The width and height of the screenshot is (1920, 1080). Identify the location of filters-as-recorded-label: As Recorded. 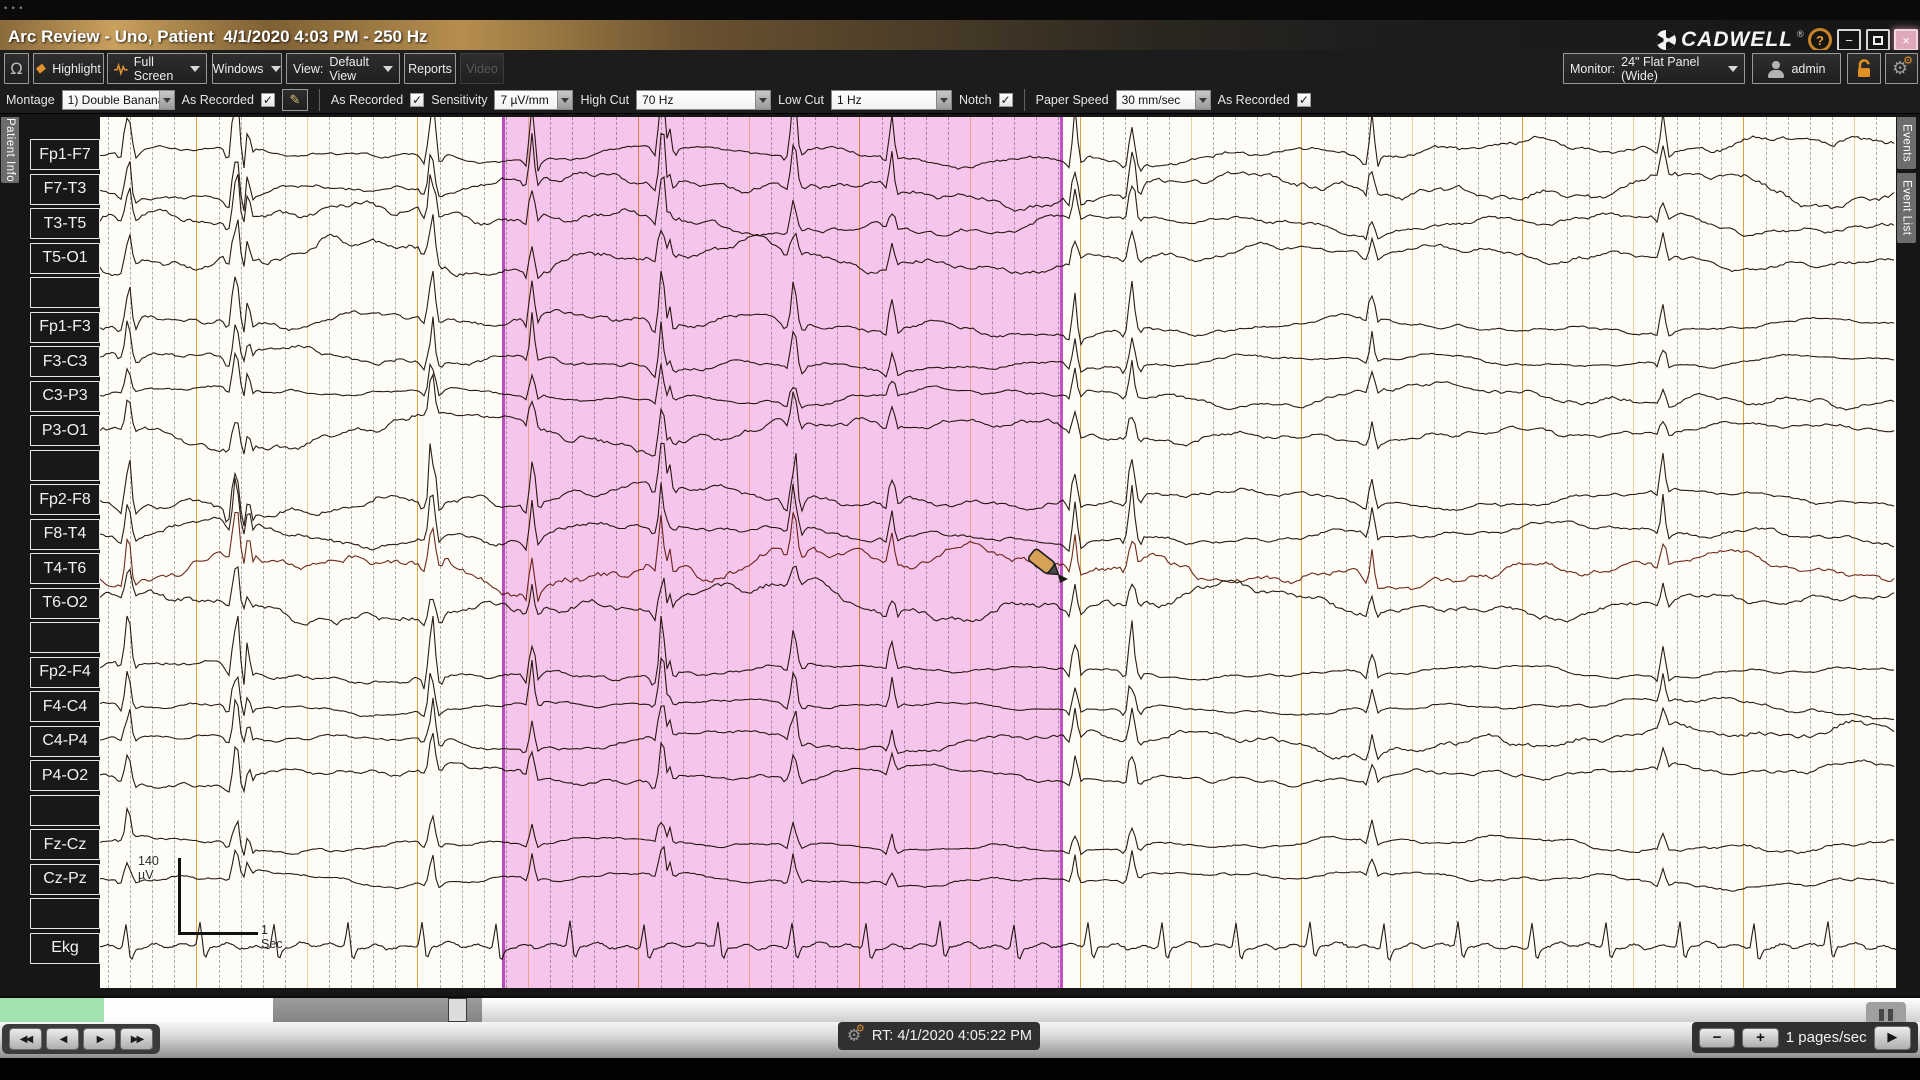
(367, 100).